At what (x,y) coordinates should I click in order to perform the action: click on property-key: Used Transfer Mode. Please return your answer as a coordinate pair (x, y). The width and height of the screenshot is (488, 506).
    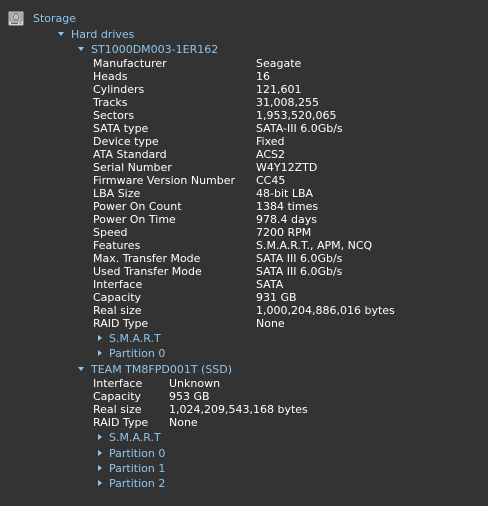
    Looking at the image, I should click on (147, 271).